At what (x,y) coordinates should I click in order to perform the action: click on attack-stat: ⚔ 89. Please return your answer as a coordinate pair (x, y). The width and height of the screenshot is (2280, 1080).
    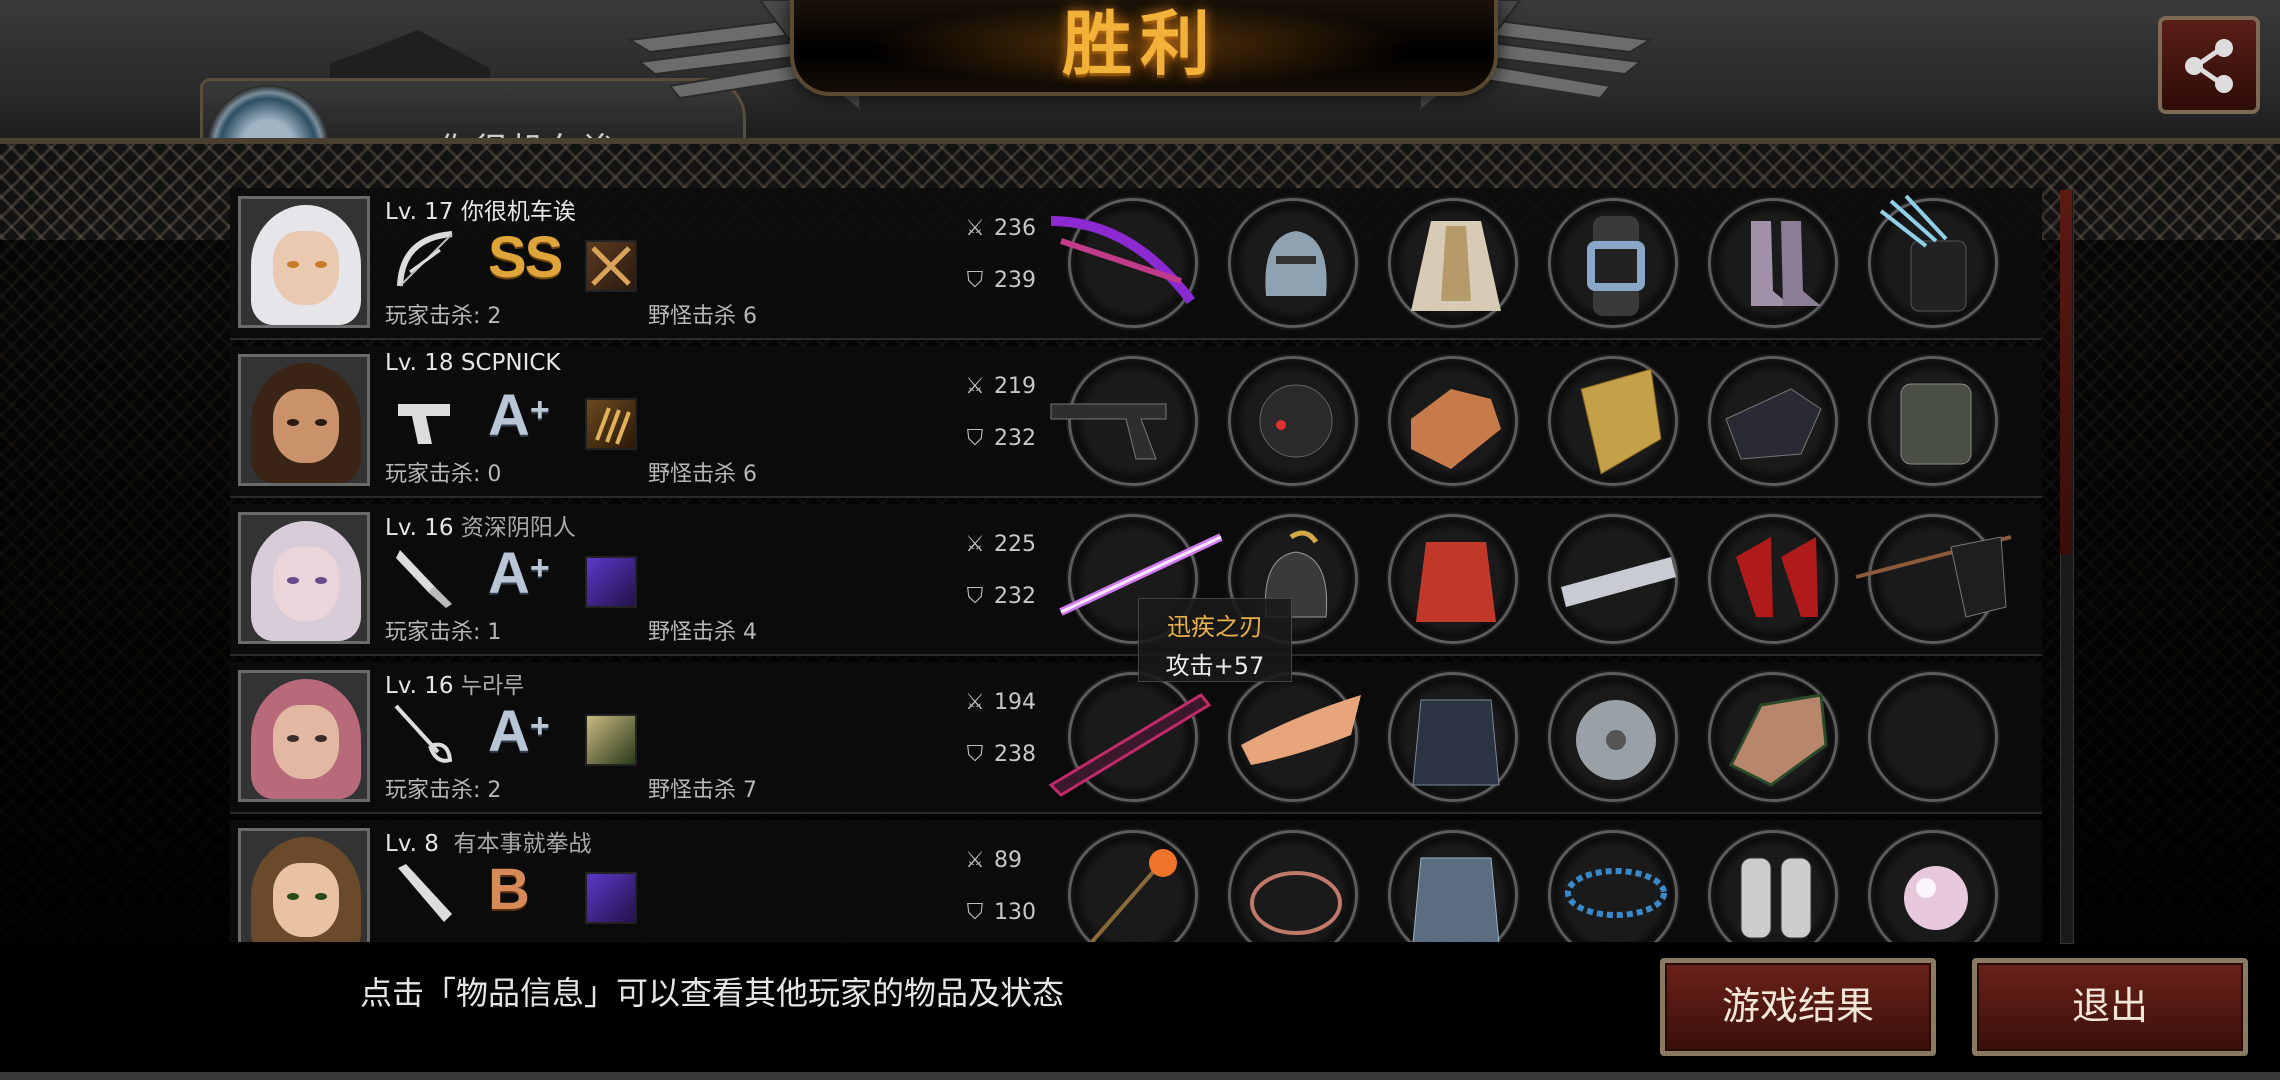
    Looking at the image, I should click on (991, 860).